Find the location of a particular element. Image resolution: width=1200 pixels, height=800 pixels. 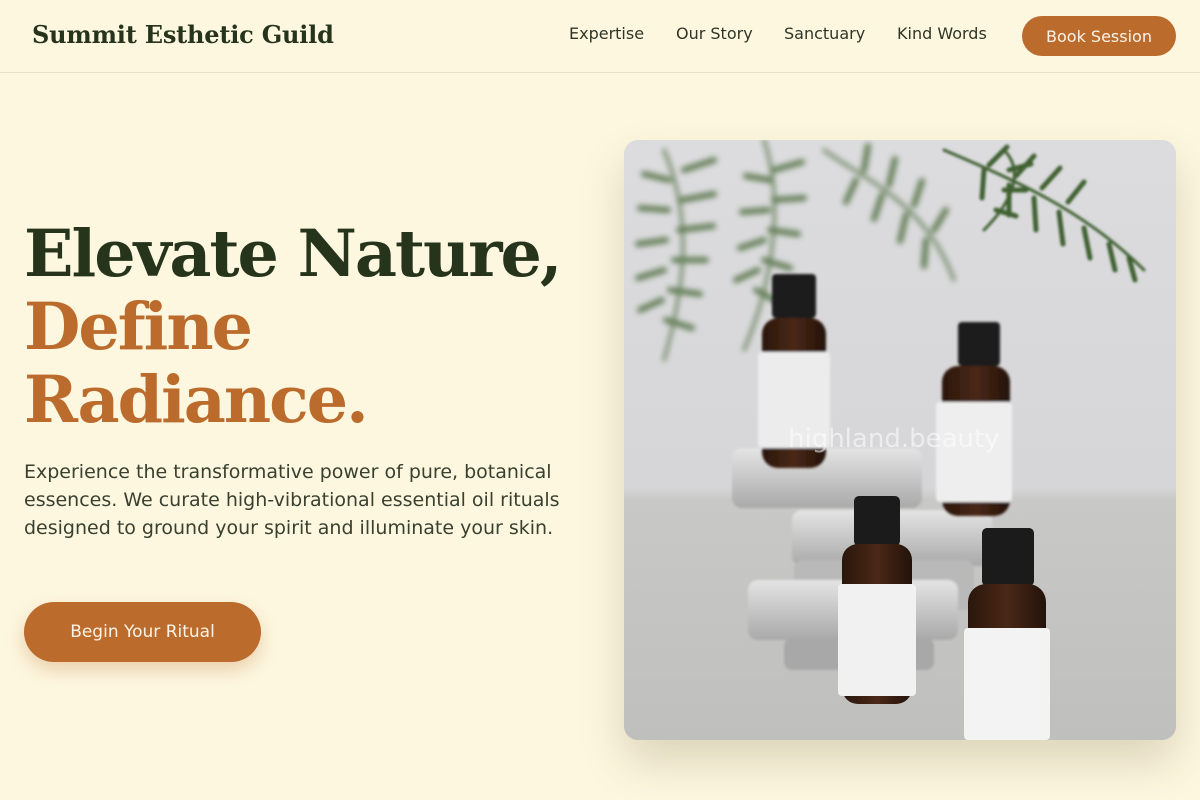

image-watermark: highland.beauty is located at coordinates (894, 439).